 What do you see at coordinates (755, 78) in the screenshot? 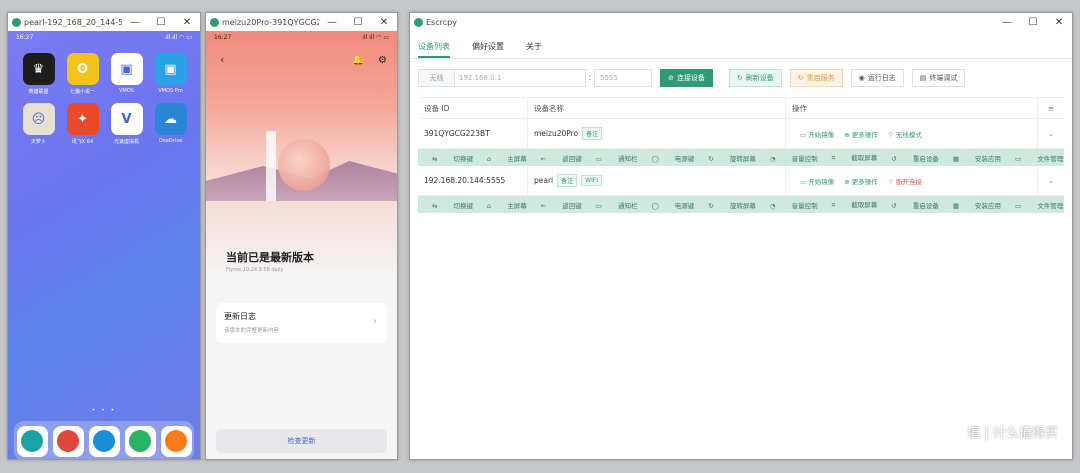
I see `refresh-button: ↻ 刷新设备` at bounding box center [755, 78].